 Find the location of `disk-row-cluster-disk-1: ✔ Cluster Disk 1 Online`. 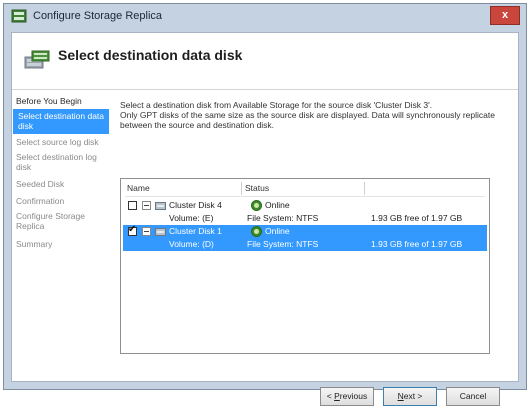

disk-row-cluster-disk-1: ✔ Cluster Disk 1 Online is located at coordinates (305, 231).